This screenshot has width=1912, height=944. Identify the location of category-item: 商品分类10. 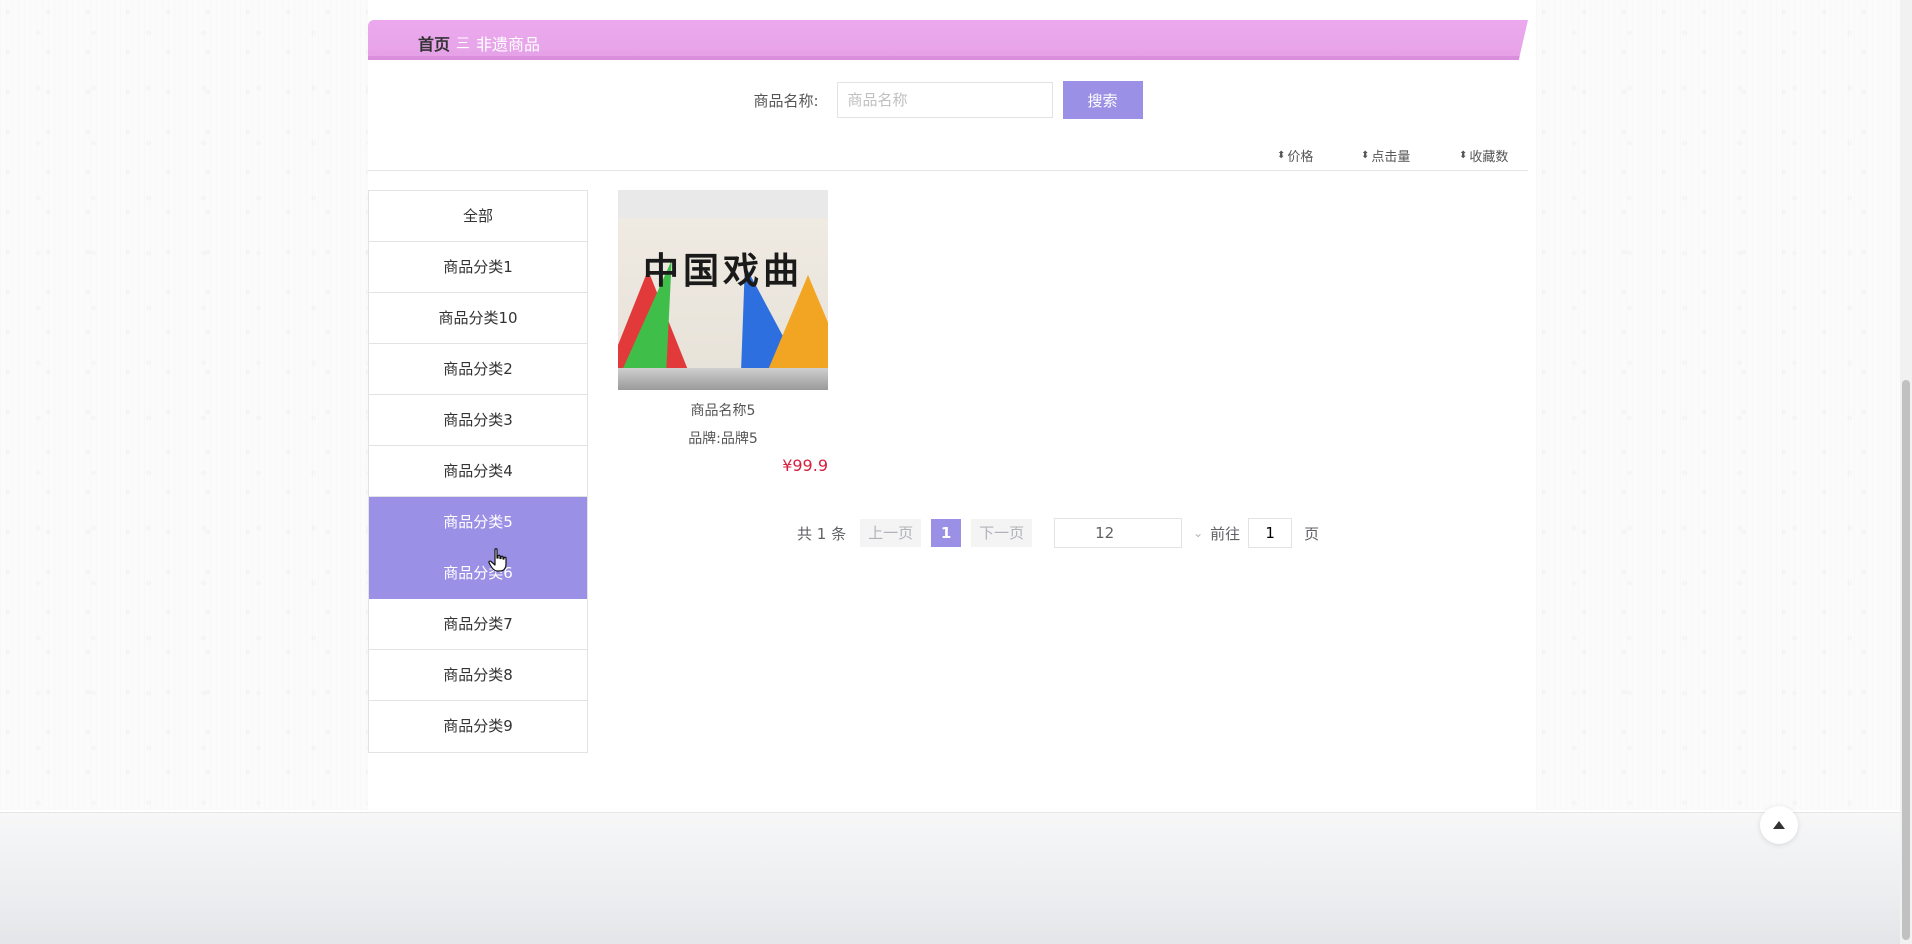
(478, 318).